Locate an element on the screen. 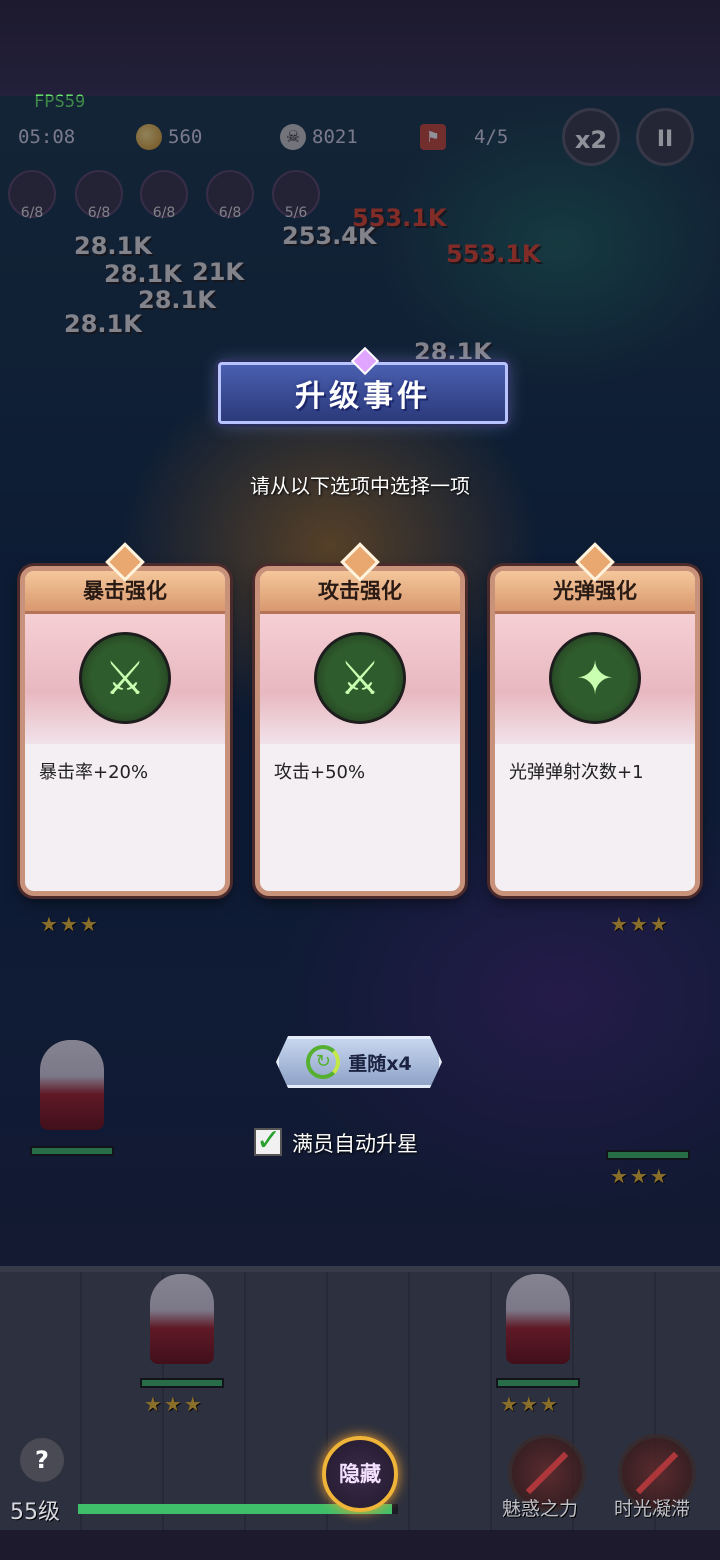  auto-upgrade-label: 满员自动升星 is located at coordinates (355, 1143).